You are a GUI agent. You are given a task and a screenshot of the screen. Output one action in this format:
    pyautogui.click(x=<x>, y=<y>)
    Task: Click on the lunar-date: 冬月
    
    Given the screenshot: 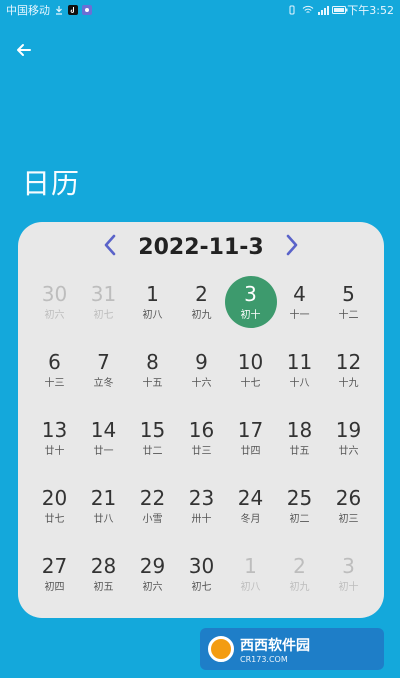 What is the action you would take?
    pyautogui.click(x=250, y=519)
    